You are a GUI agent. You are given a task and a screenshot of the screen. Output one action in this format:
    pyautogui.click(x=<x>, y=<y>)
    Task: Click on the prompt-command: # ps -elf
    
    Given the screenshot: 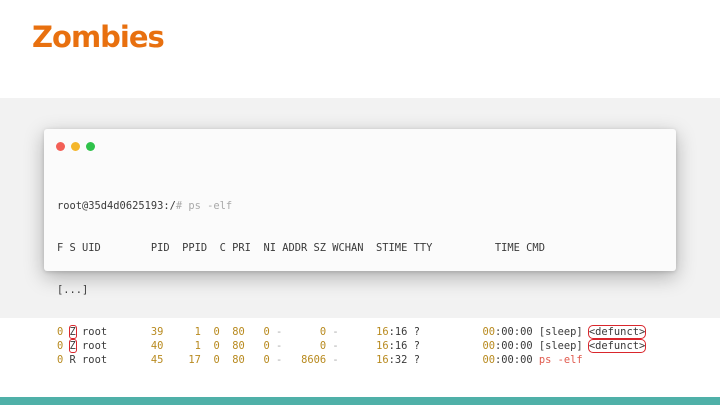 What is the action you would take?
    pyautogui.click(x=204, y=206)
    